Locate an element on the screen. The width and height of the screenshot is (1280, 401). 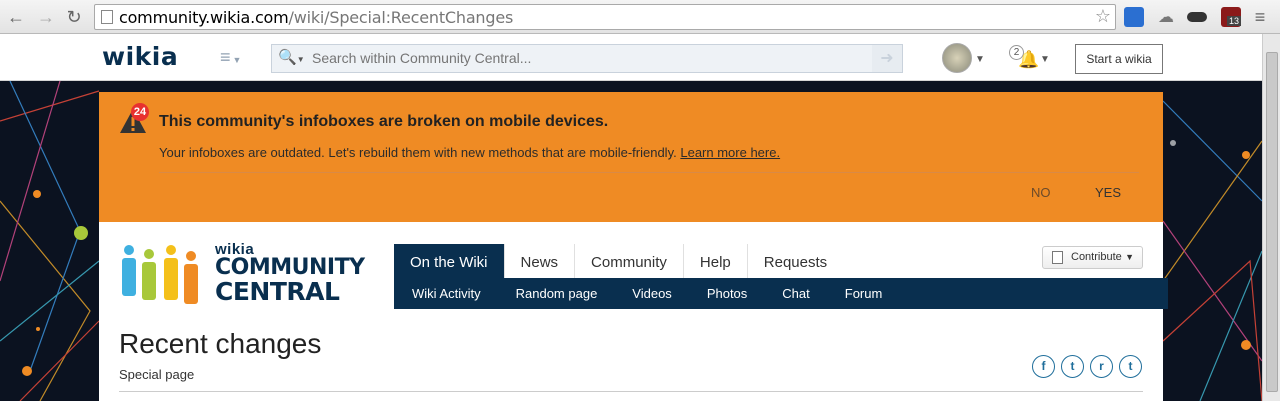
avatar is located at coordinates (957, 58).